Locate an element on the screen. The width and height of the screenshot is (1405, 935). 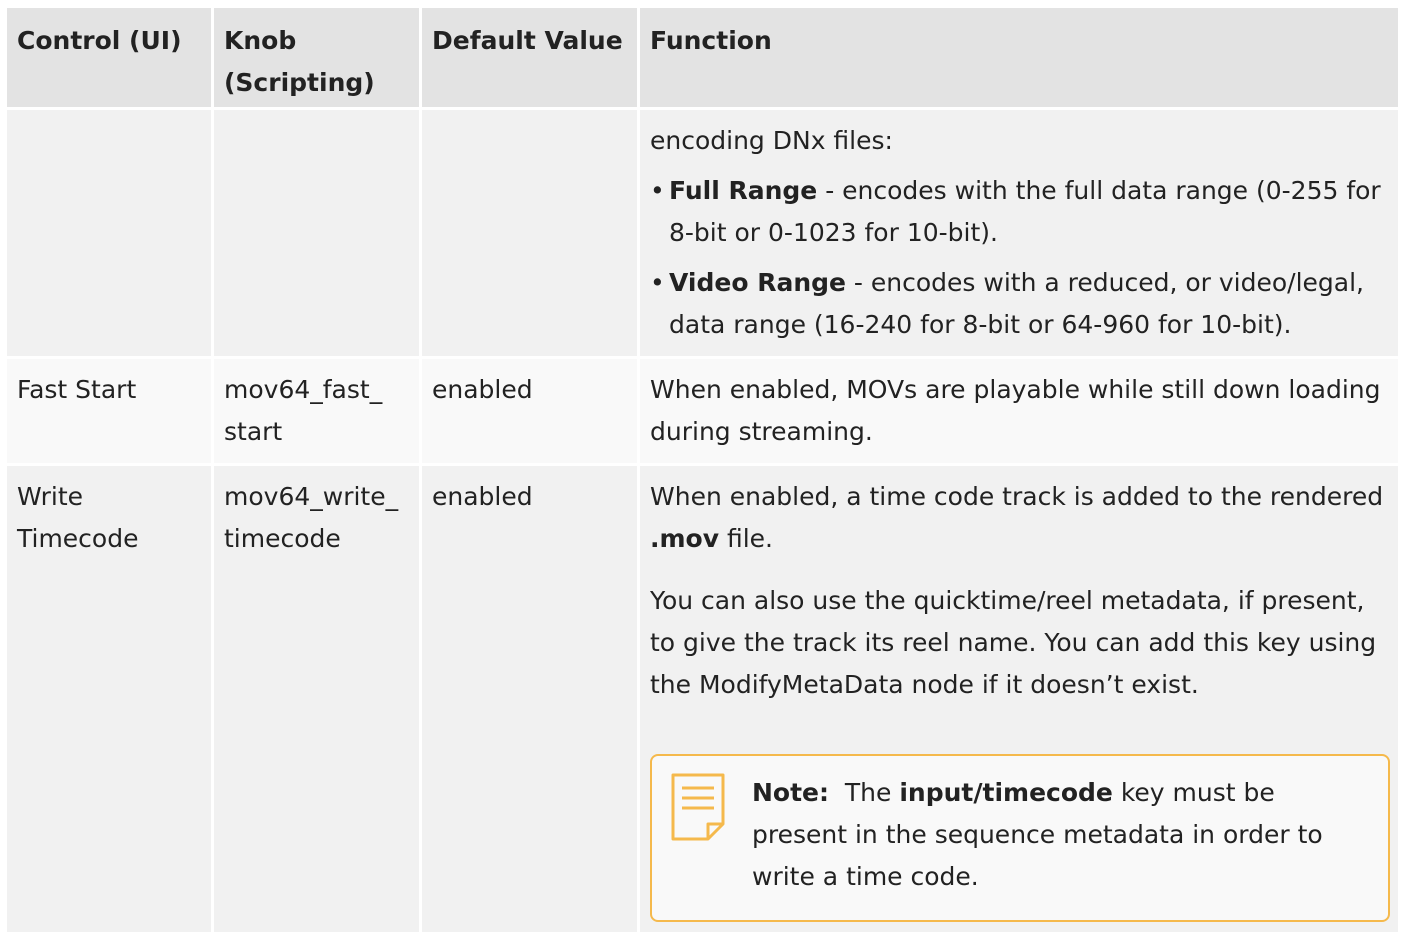
cell-control is located at coordinates (110, 234).